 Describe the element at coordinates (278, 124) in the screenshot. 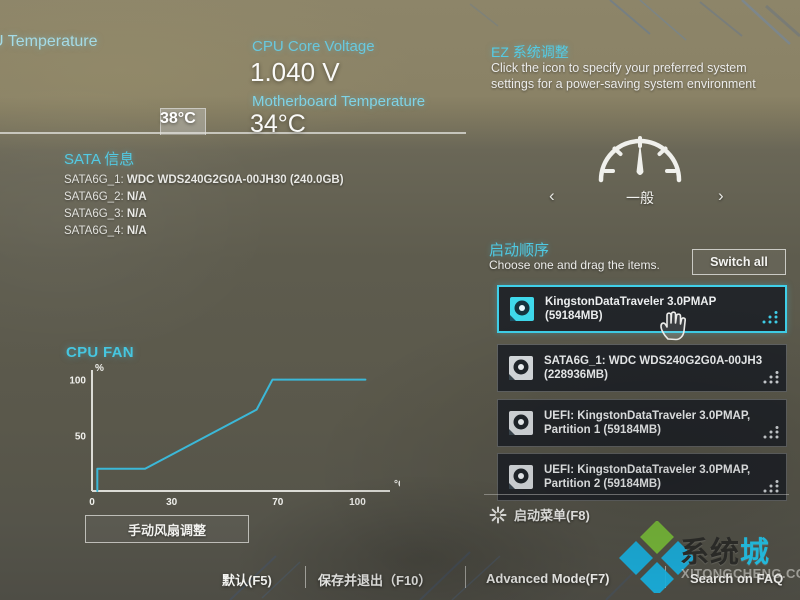

I see `motherboard-temperature-value: 34°C` at that location.